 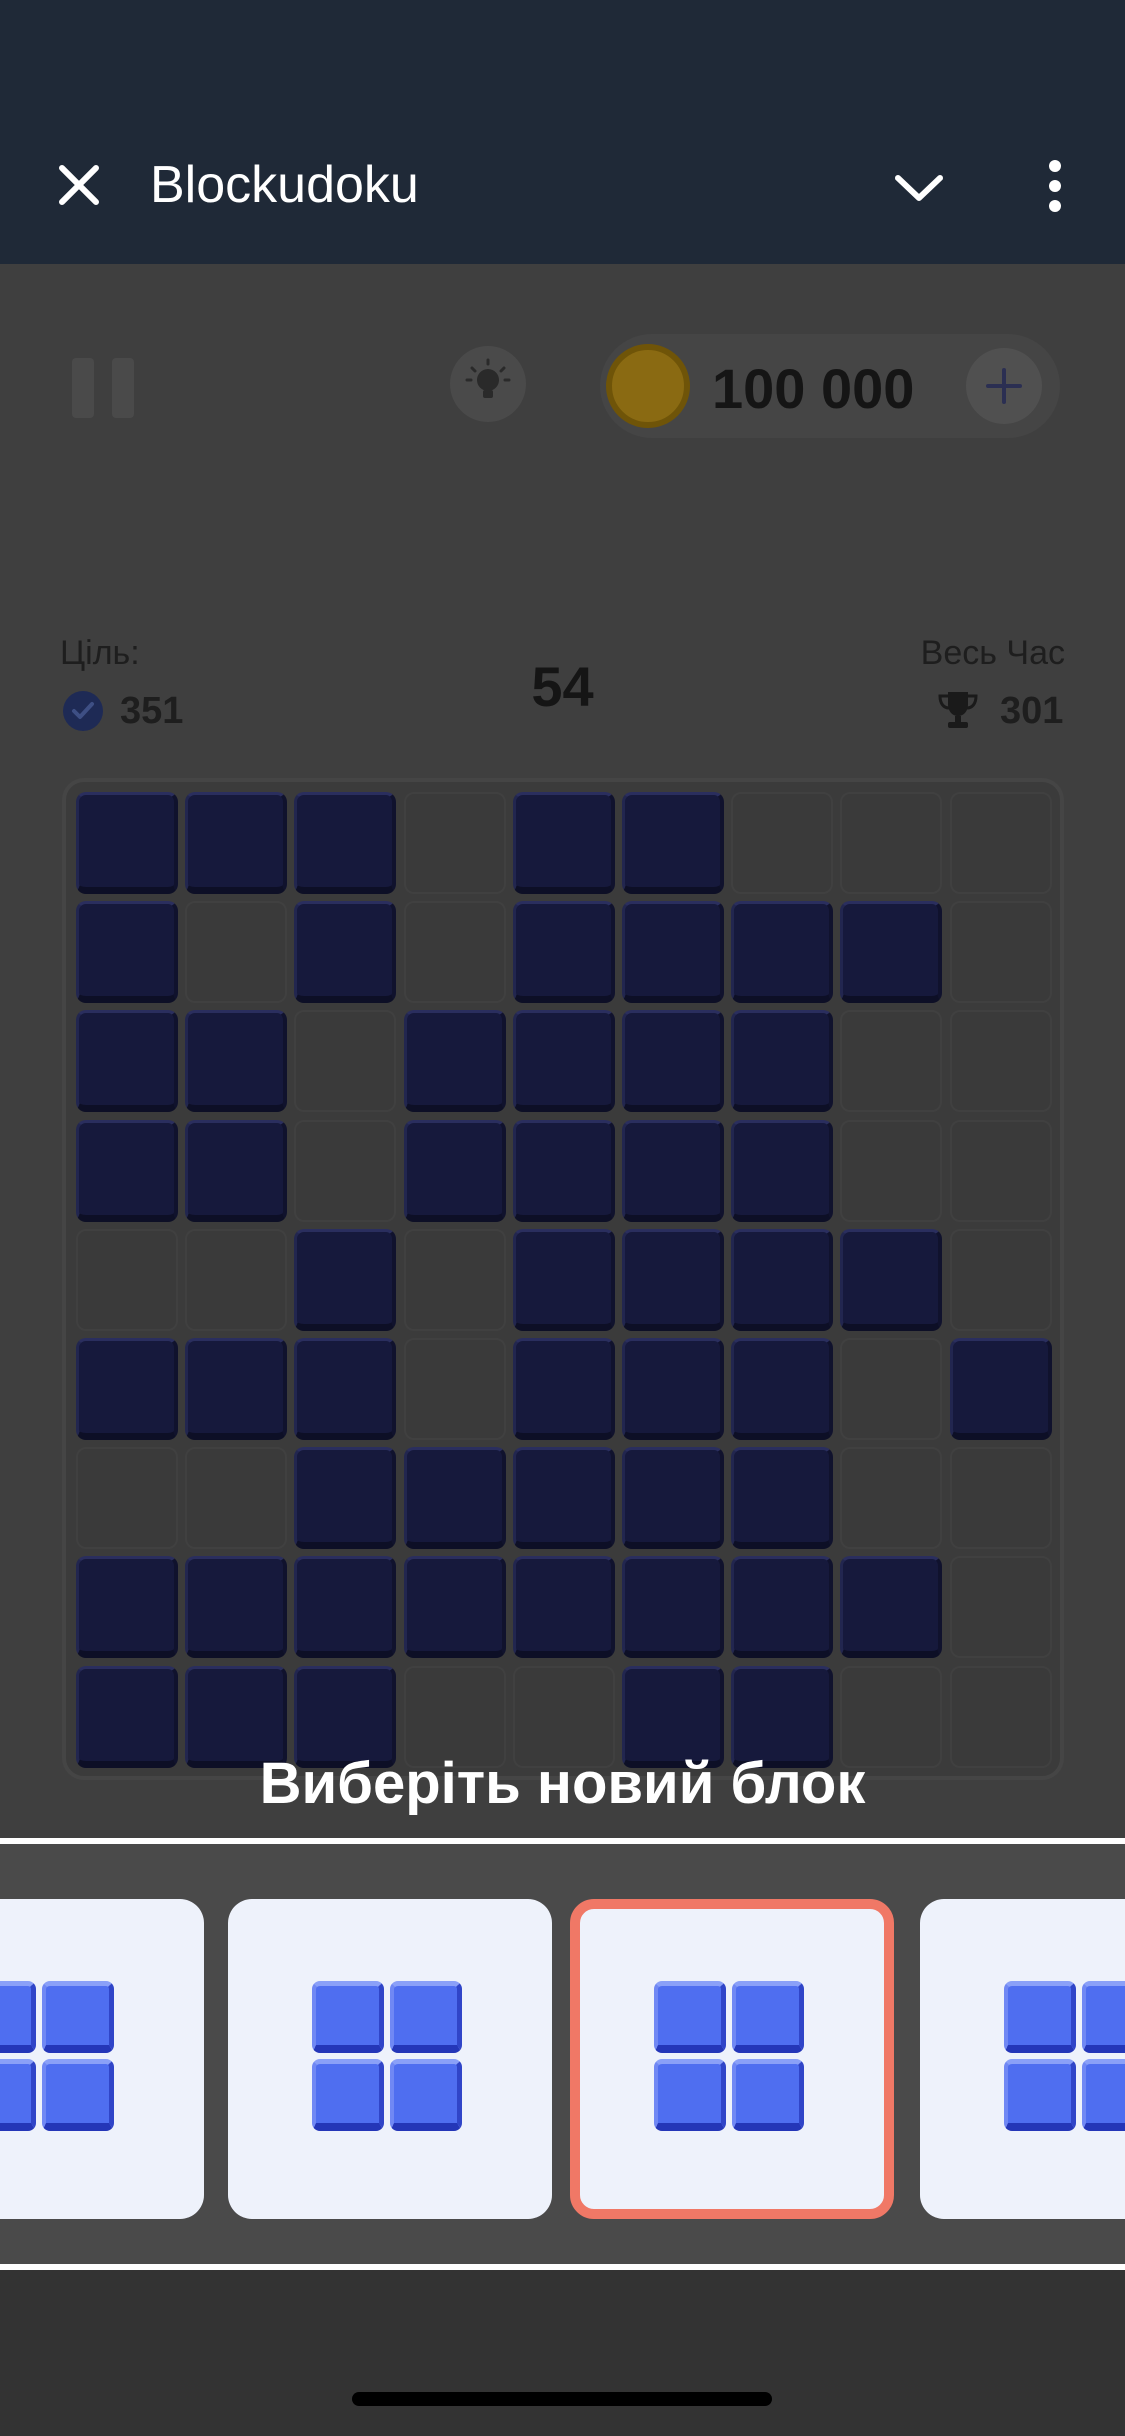 I want to click on pause-icon, so click(x=106, y=384).